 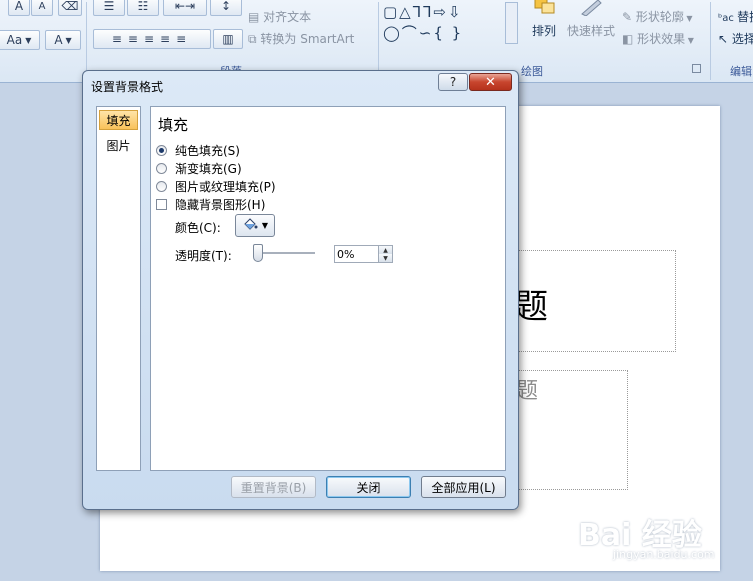 I want to click on font-color-button: A ▼, so click(x=63, y=40).